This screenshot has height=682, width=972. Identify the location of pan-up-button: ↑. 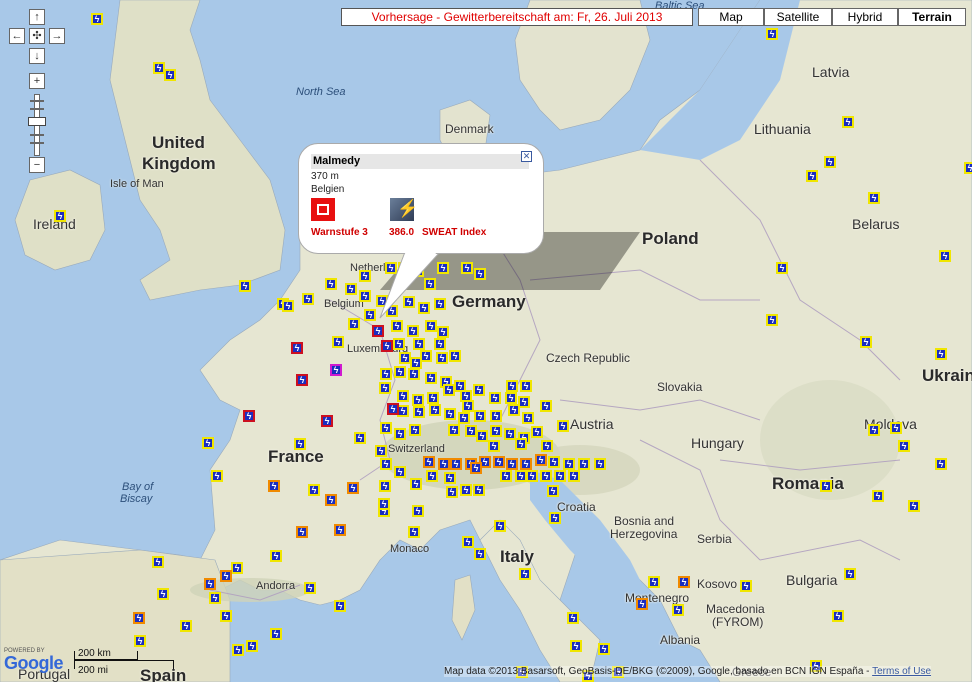
(37, 17).